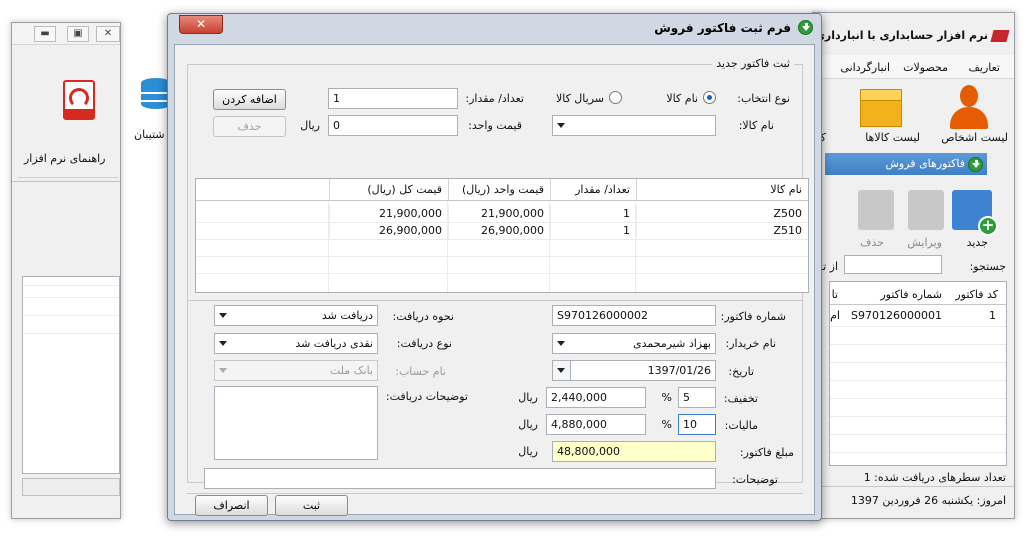 The width and height of the screenshot is (1026, 540). I want to click on calendar-dropdown-button, so click(562, 370).